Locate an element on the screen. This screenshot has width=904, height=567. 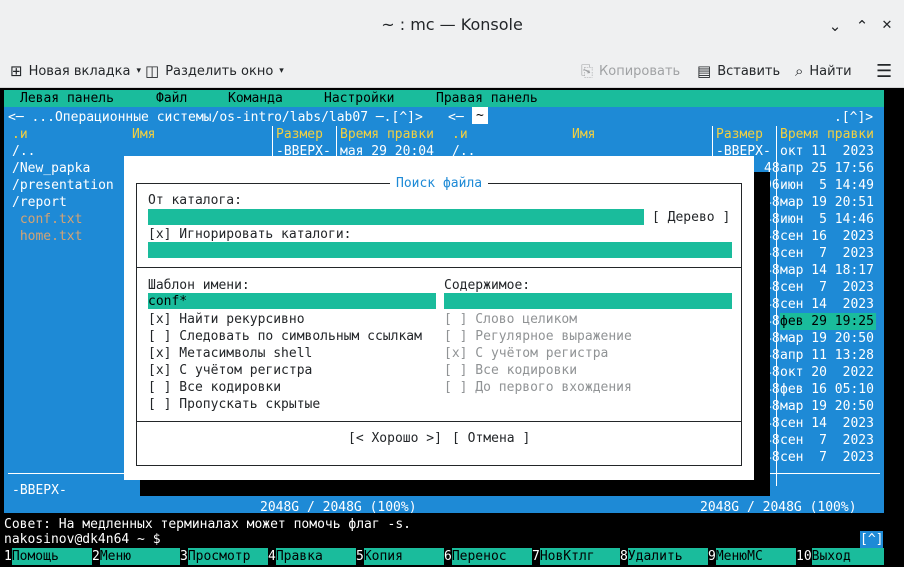
copy-button: ⎘ Копировать is located at coordinates (630, 71).